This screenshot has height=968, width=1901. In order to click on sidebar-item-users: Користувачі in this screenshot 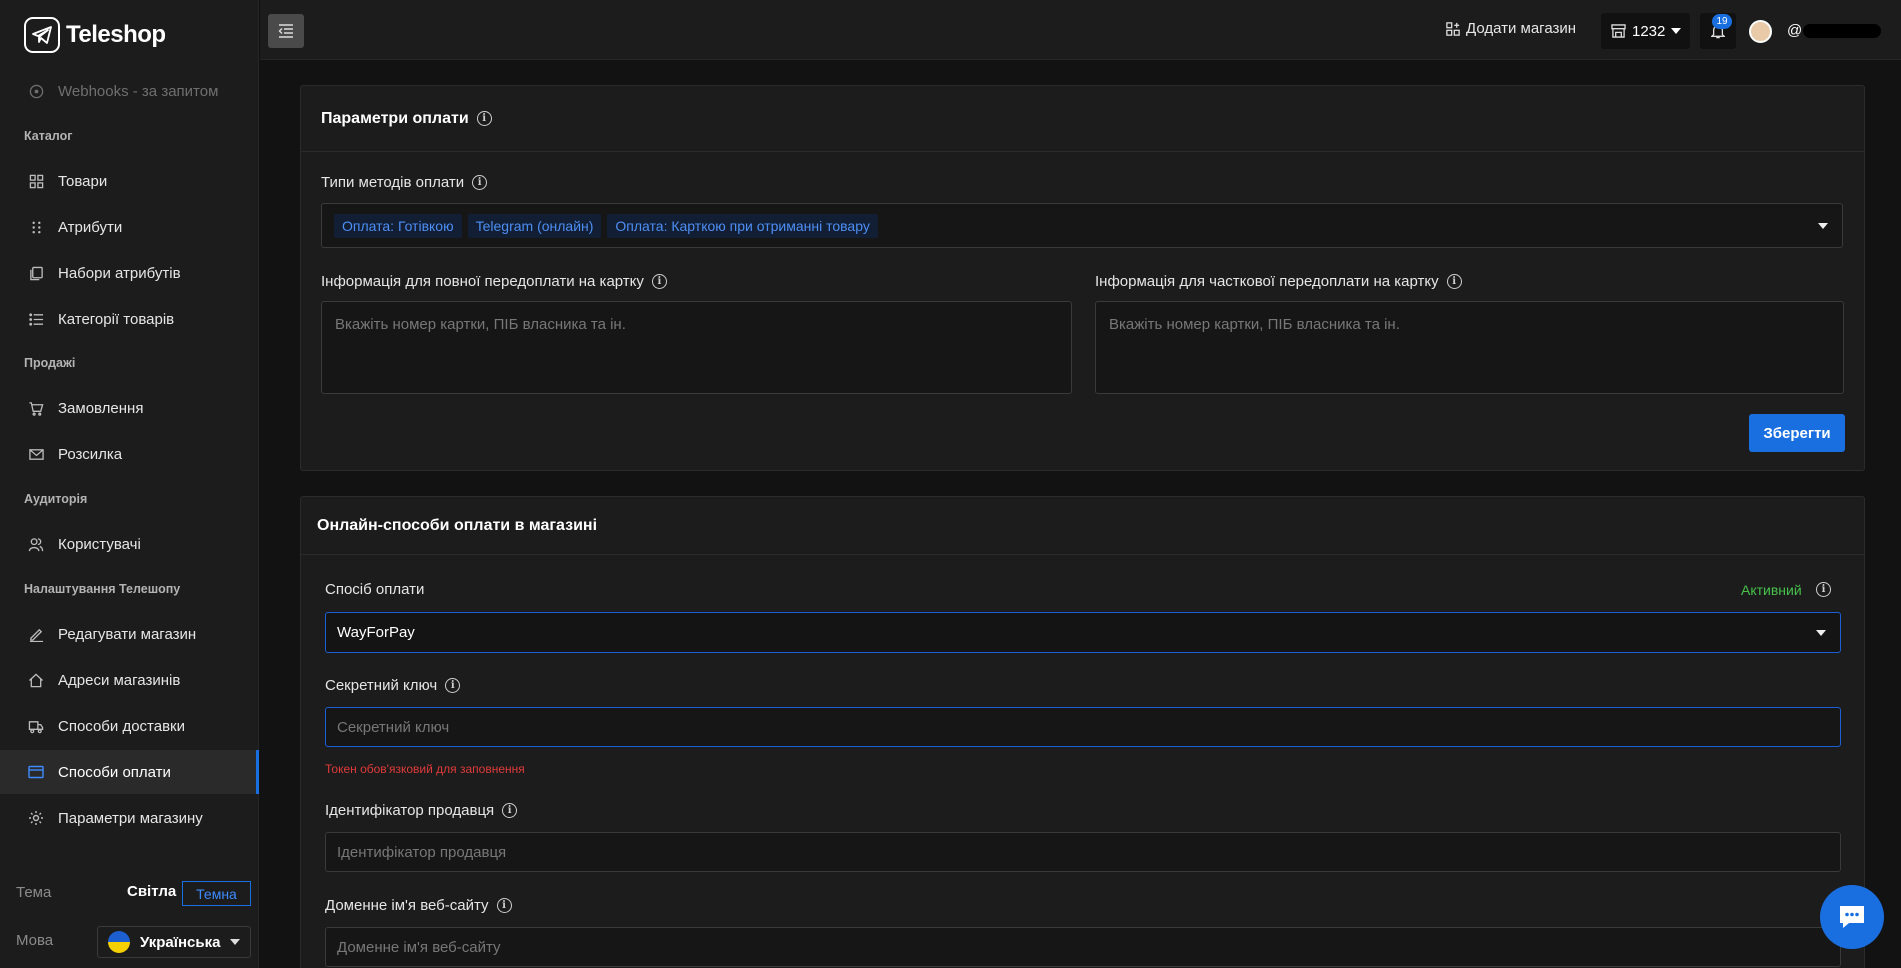, I will do `click(129, 544)`.